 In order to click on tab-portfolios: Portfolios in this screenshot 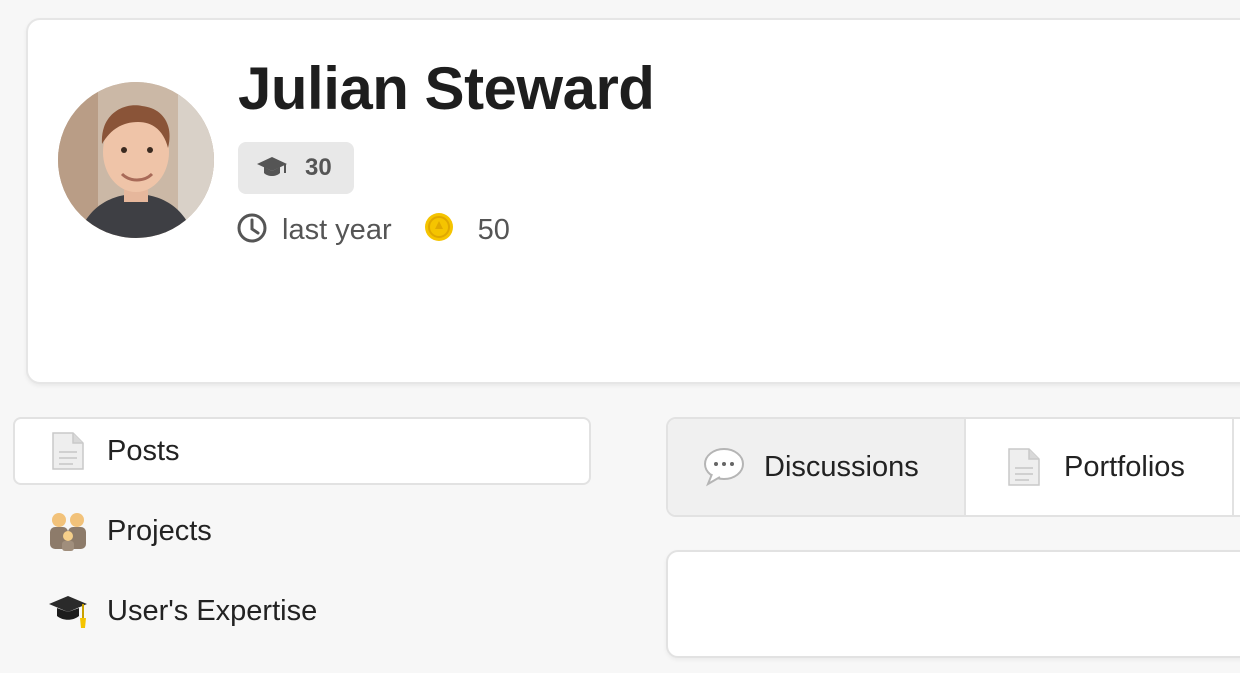, I will do `click(1100, 467)`.